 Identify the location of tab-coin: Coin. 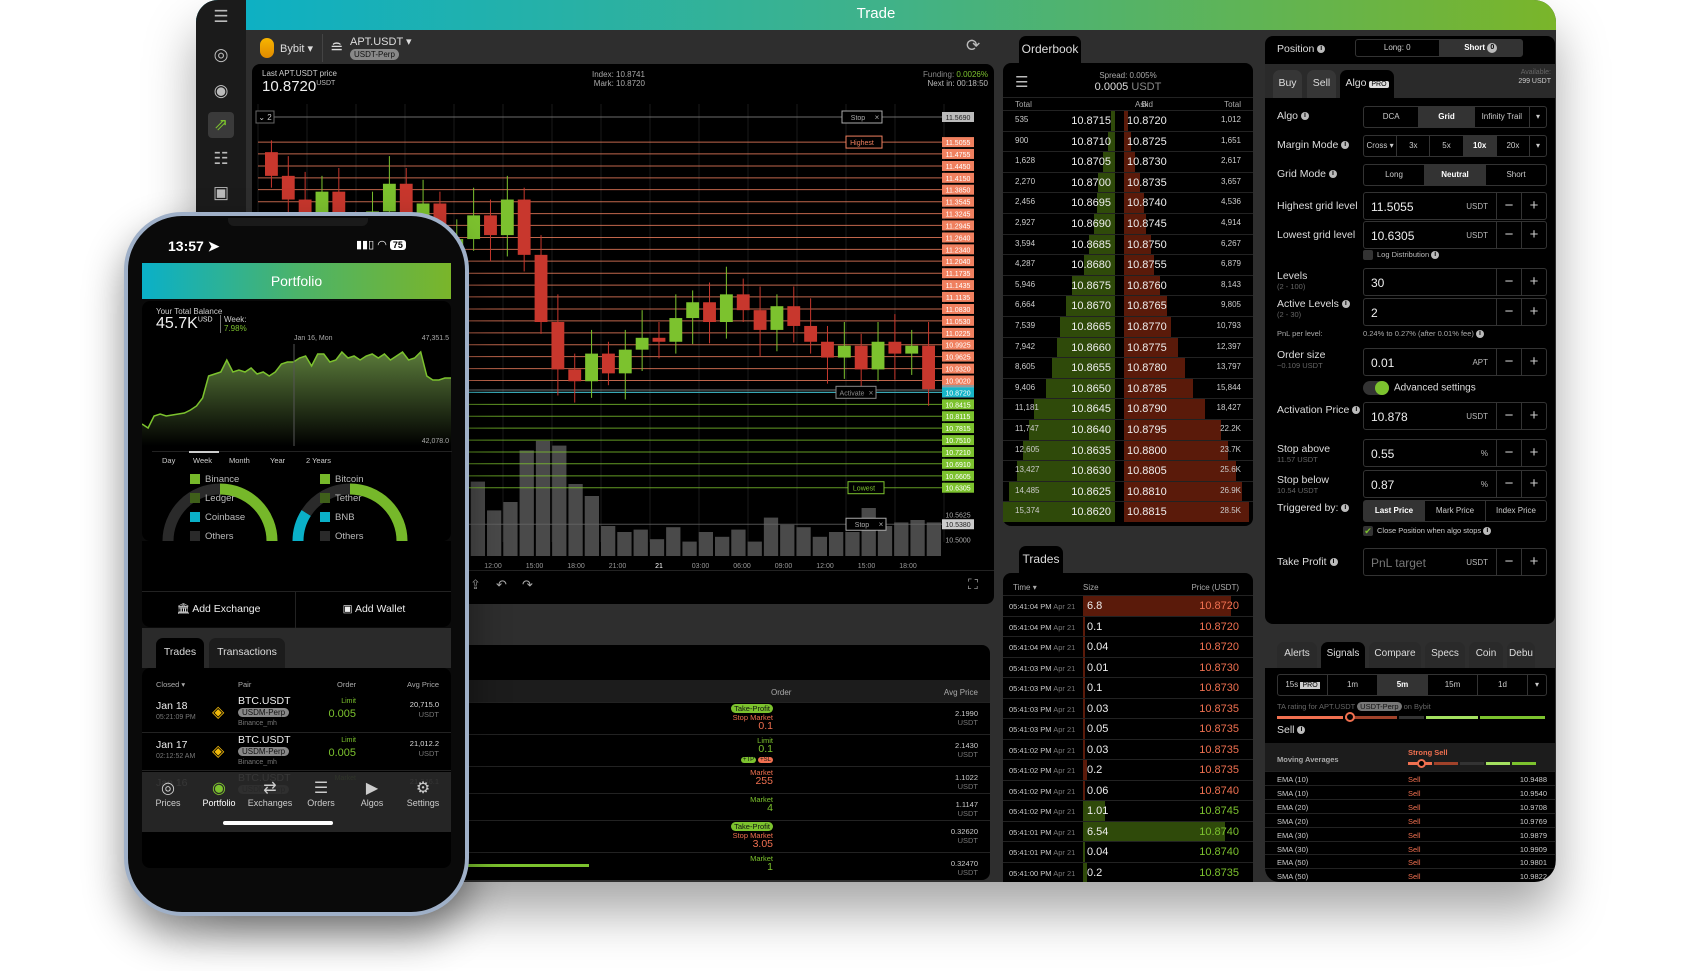
(1486, 655).